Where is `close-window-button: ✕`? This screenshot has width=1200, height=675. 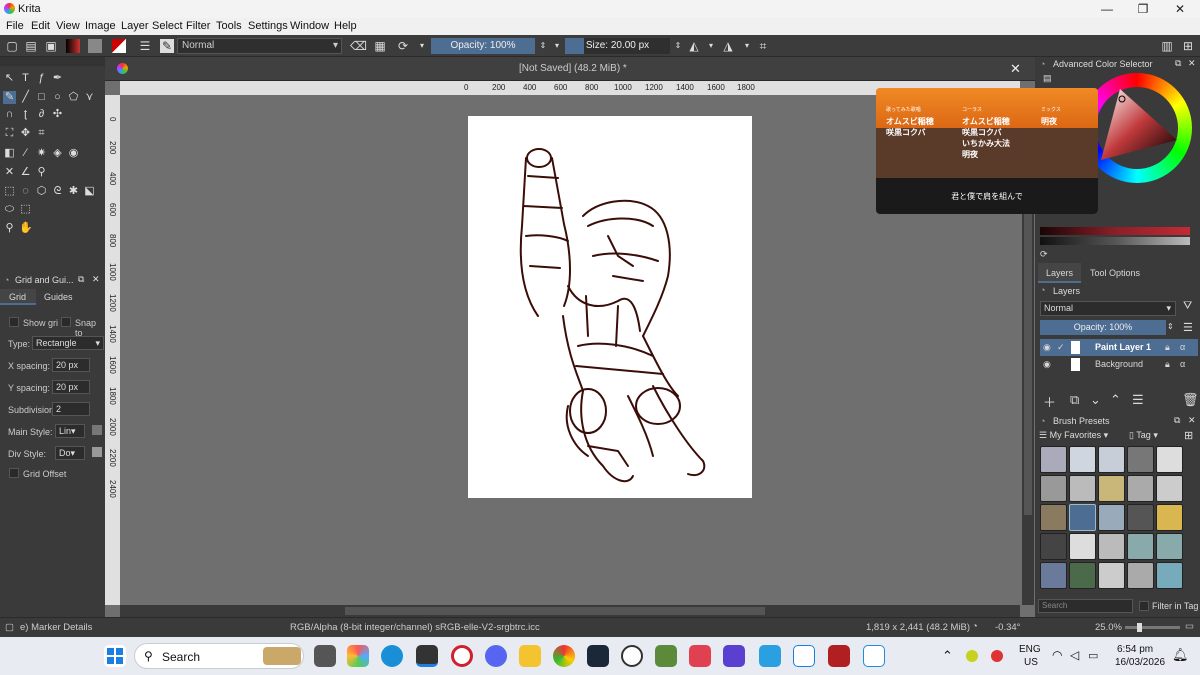
close-window-button: ✕ is located at coordinates (1180, 9).